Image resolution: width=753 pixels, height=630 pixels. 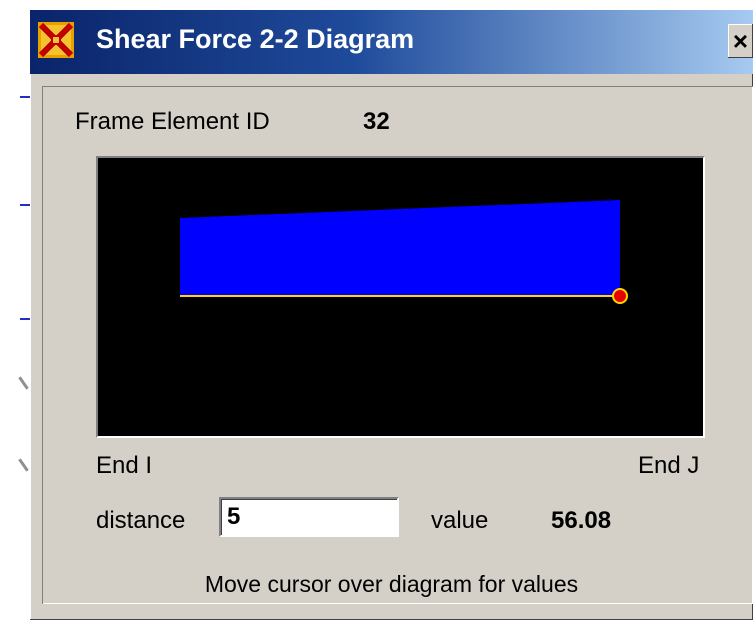 I want to click on value-label: value, so click(x=460, y=520).